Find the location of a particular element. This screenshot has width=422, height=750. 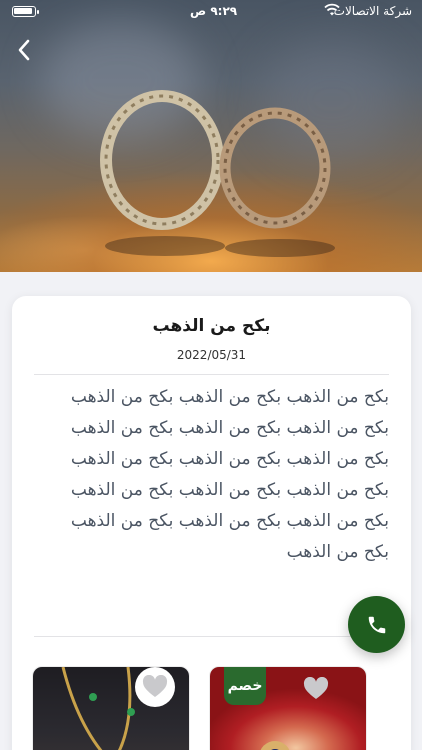

product-card is located at coordinates (111, 708).